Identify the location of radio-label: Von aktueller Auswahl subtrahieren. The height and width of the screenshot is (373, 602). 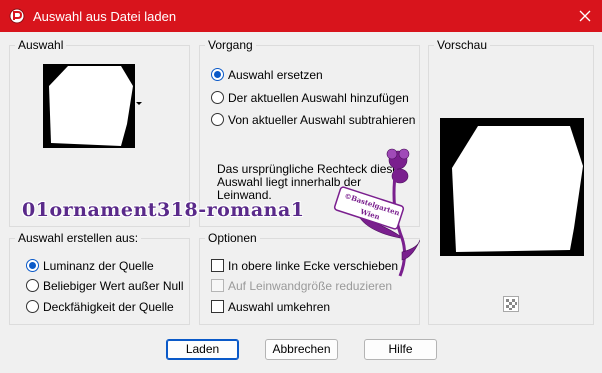
(322, 120).